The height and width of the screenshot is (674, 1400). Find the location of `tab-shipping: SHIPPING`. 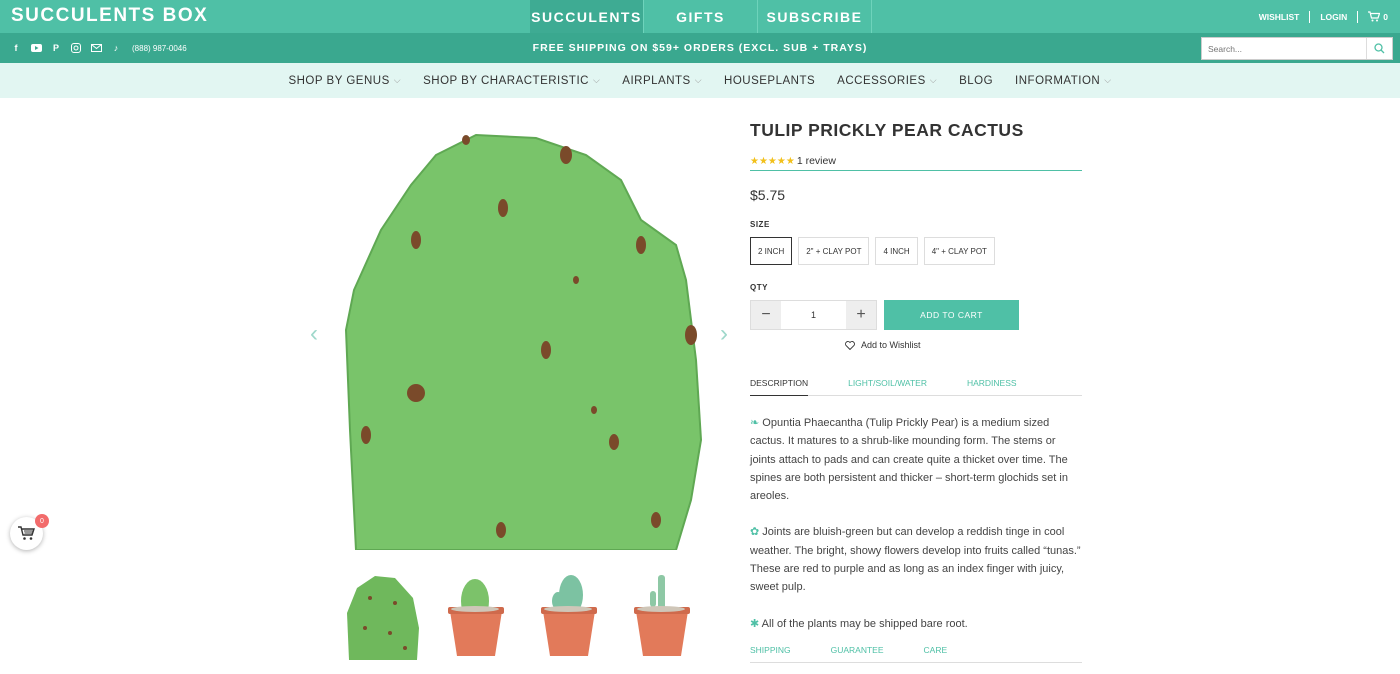

tab-shipping: SHIPPING is located at coordinates (770, 654).